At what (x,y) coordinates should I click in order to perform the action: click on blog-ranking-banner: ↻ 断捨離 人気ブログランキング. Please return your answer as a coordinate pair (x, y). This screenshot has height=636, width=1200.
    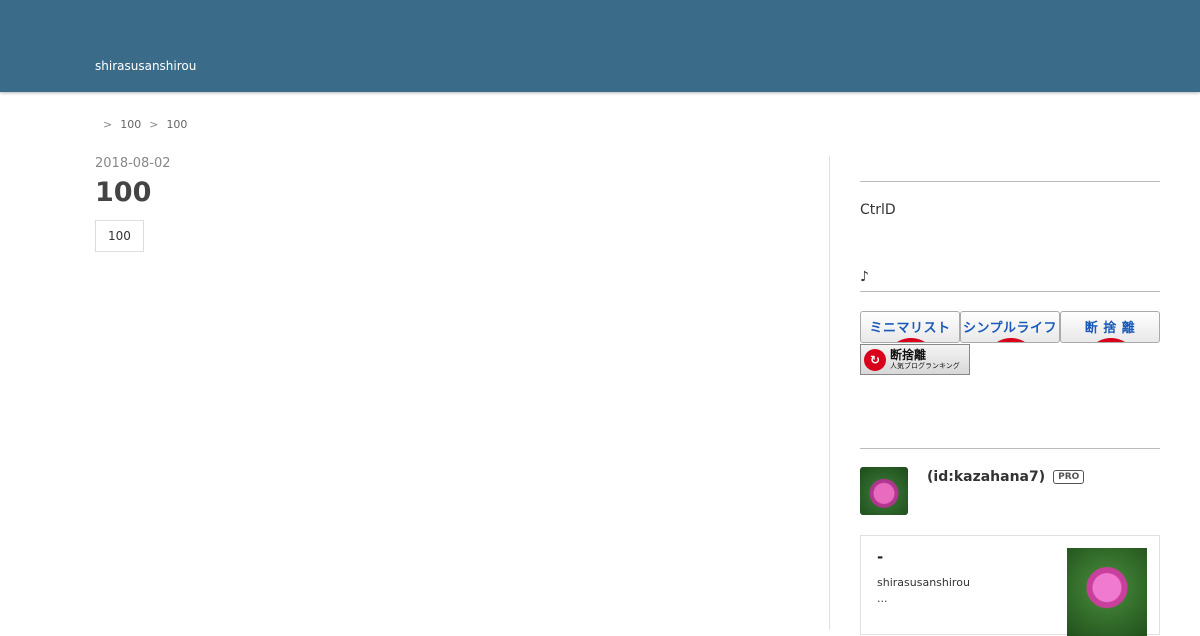
    Looking at the image, I should click on (915, 359).